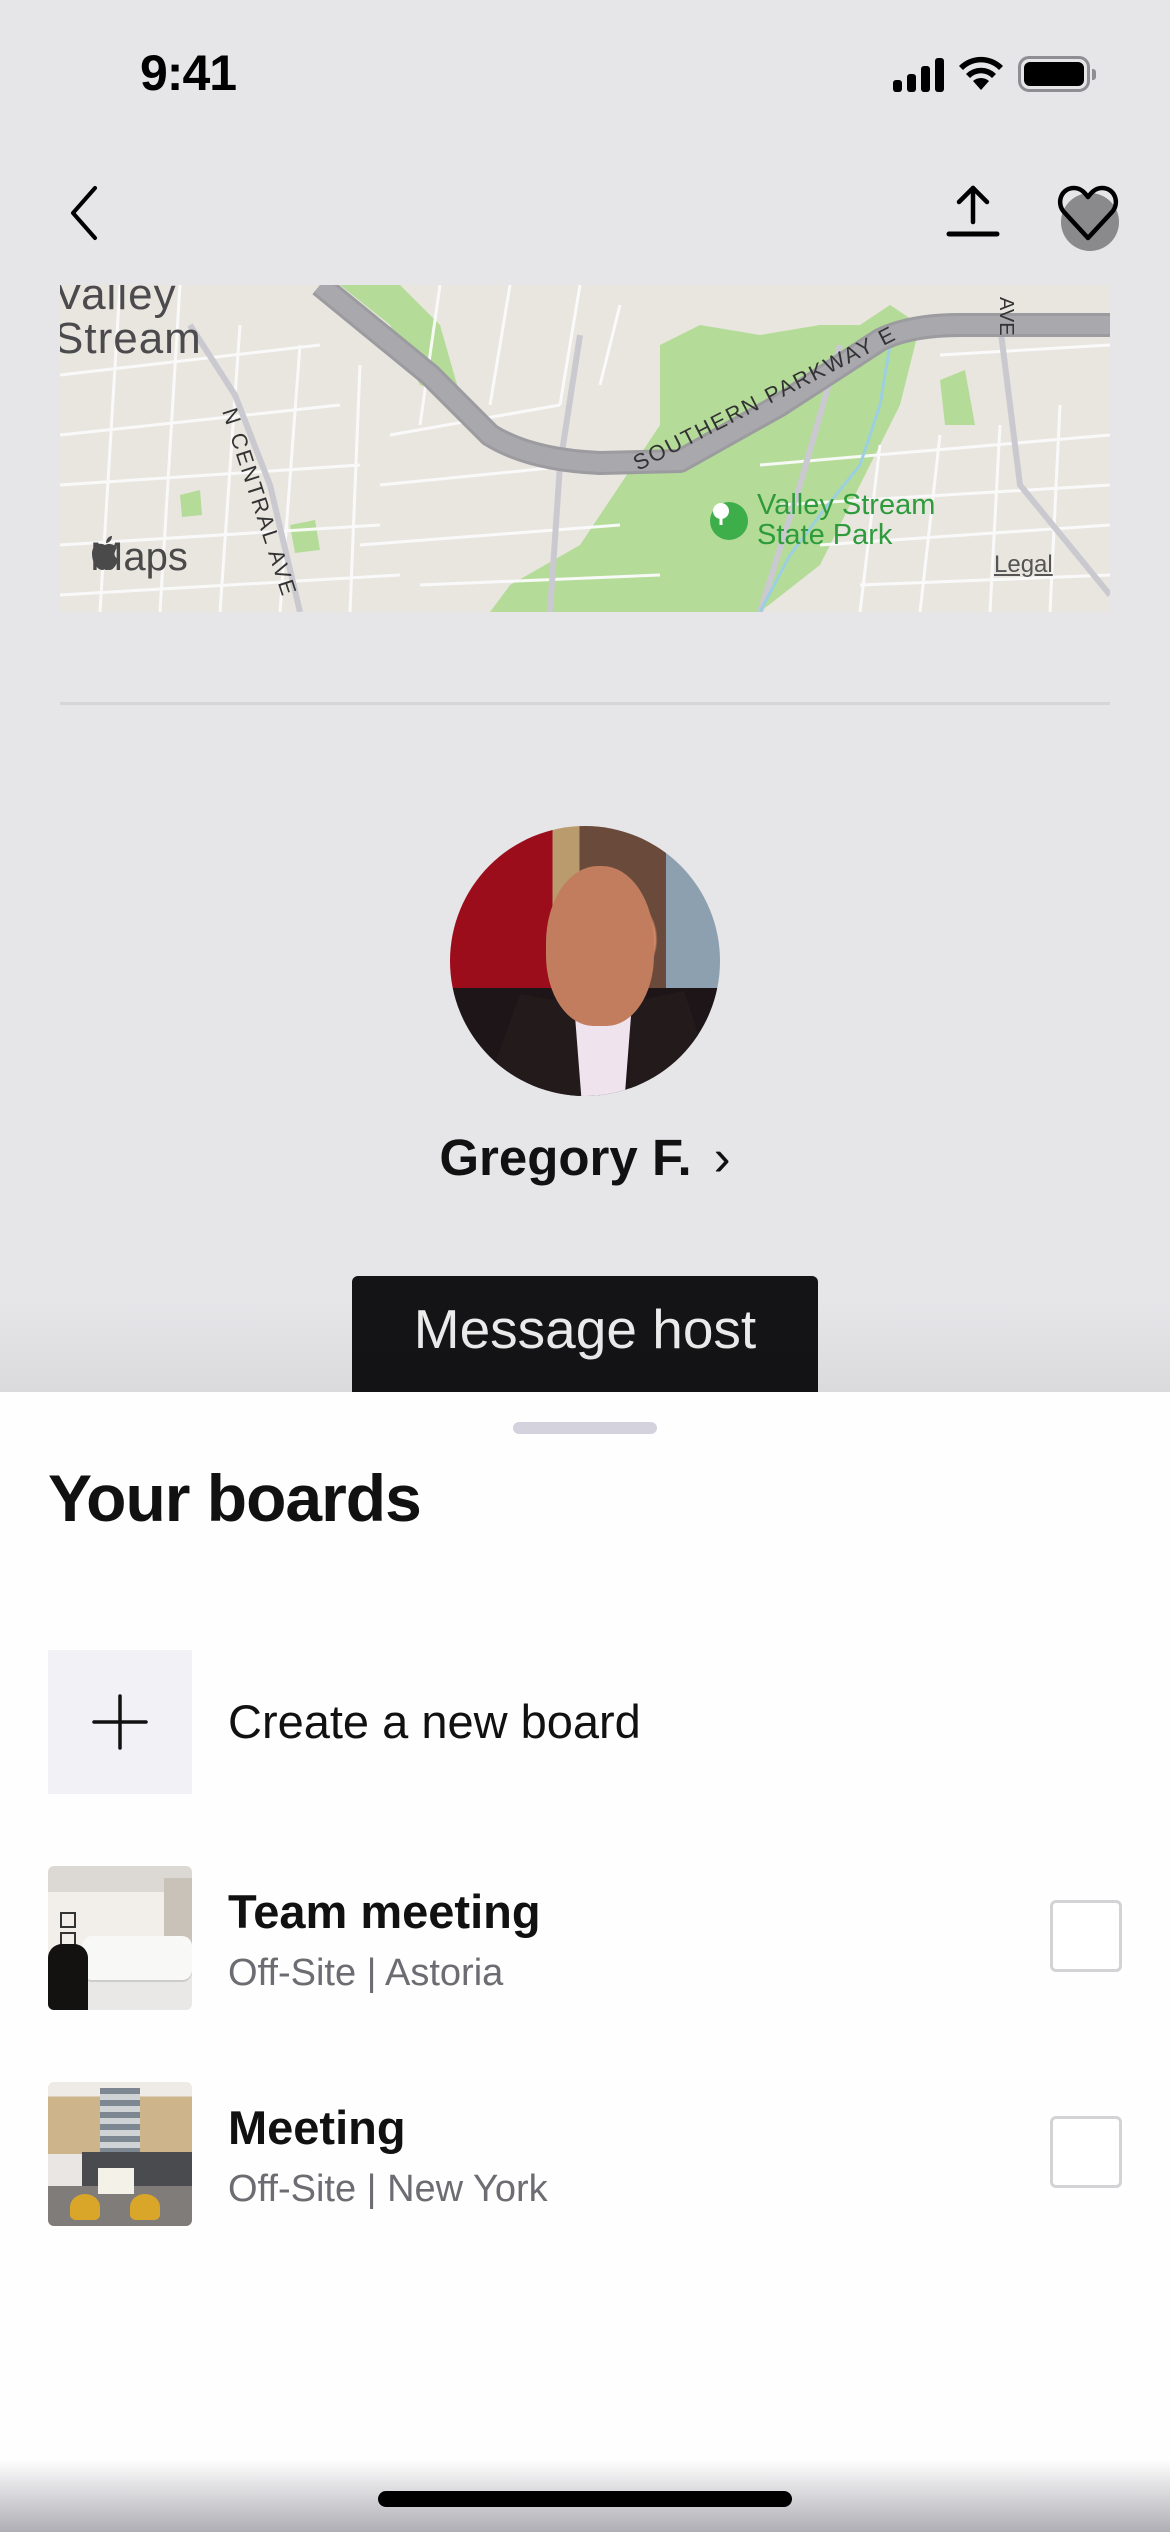  I want to click on status-bar: 9:41, so click(585, 75).